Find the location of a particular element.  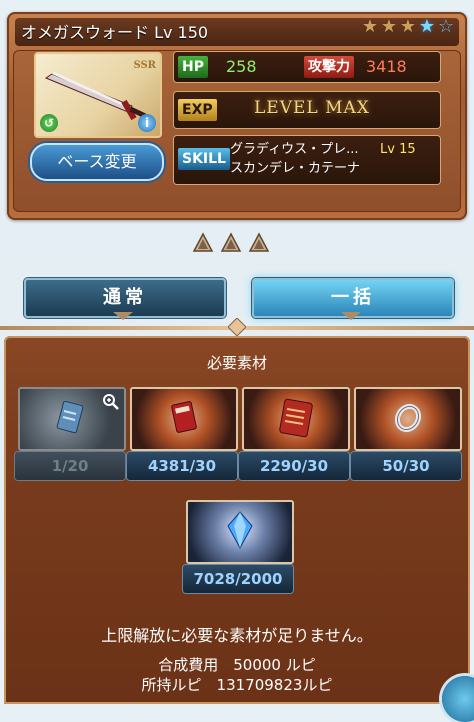

hp-value: 258 is located at coordinates (241, 66).